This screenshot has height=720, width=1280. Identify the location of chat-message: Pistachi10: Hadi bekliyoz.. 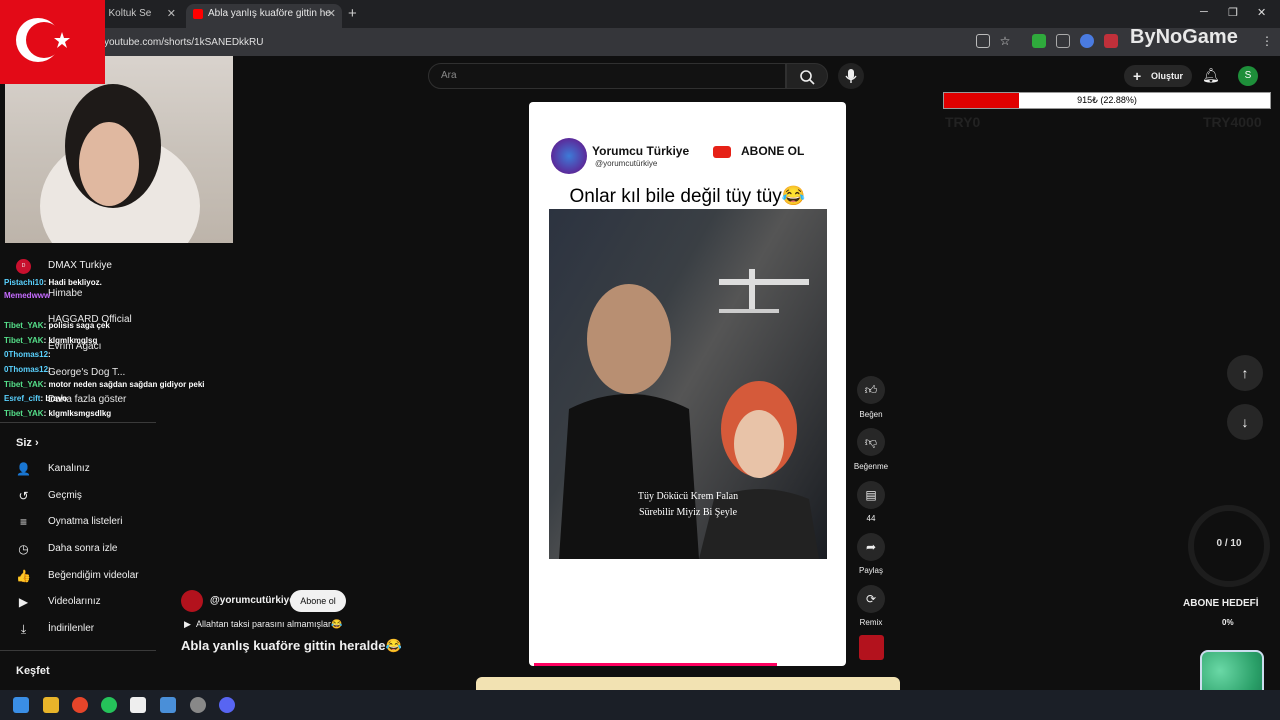
(53, 283).